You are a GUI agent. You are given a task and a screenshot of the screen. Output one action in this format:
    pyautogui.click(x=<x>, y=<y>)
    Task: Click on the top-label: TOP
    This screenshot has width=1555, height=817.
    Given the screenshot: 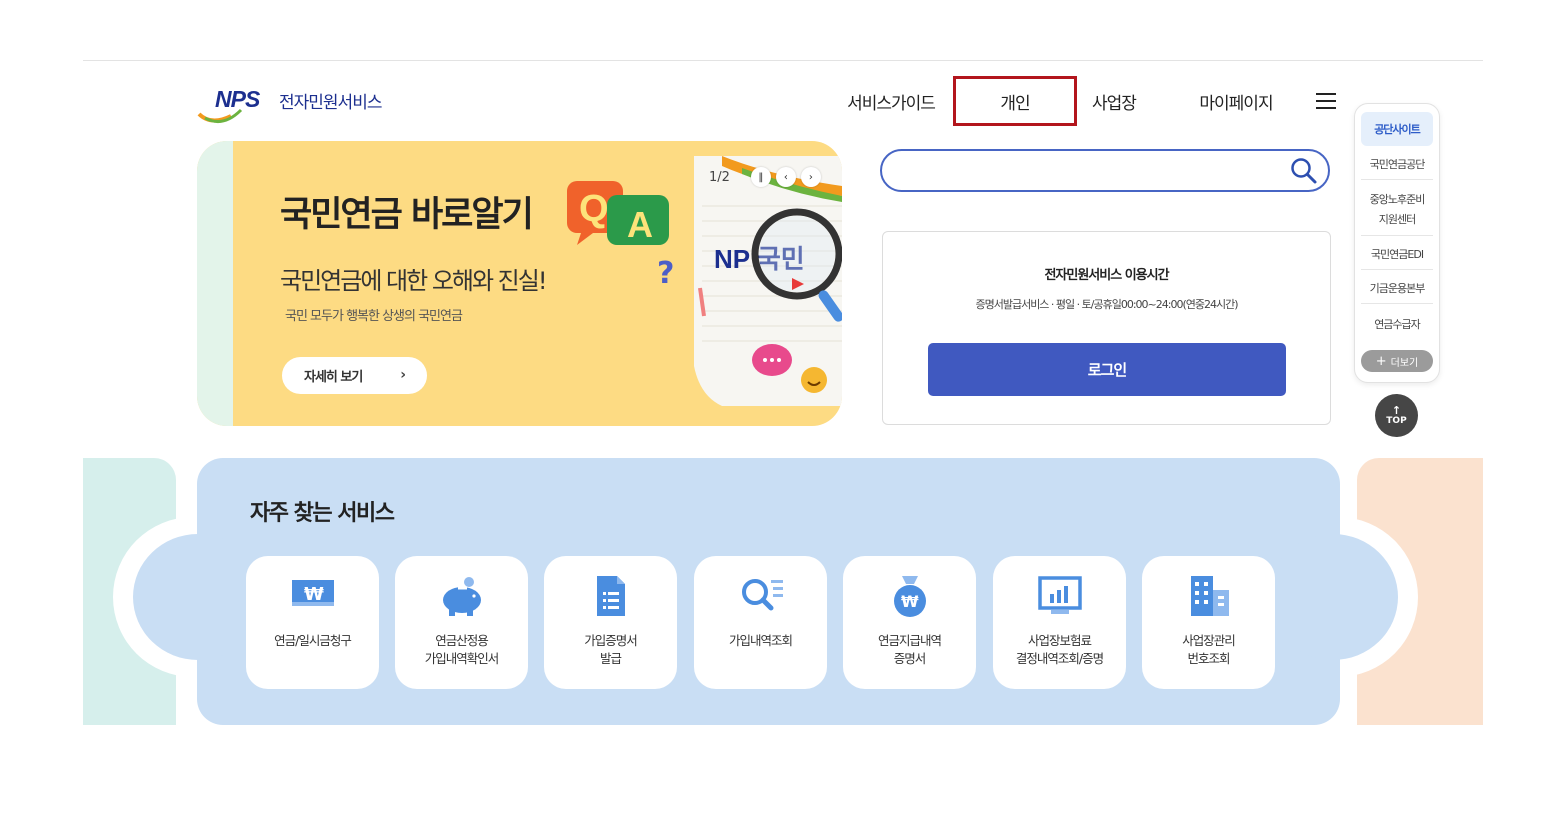 What is the action you would take?
    pyautogui.click(x=1396, y=420)
    